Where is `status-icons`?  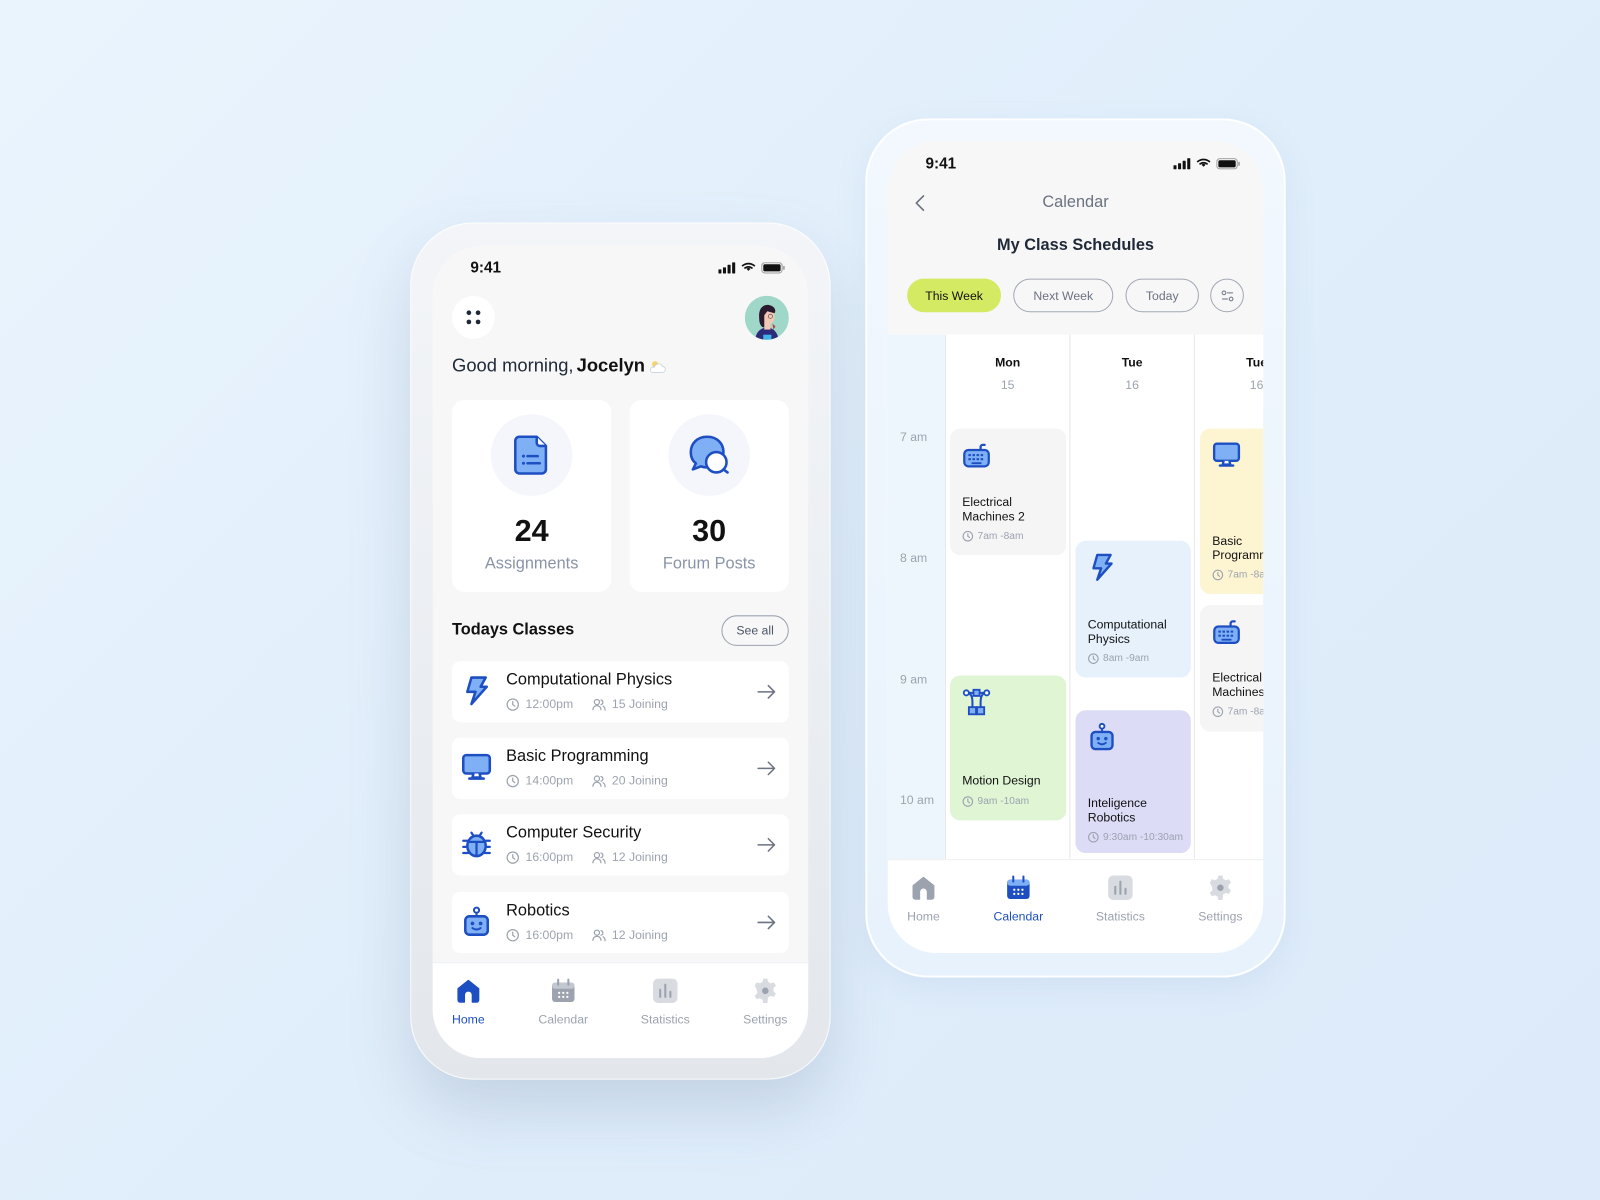
status-icons is located at coordinates (1206, 164).